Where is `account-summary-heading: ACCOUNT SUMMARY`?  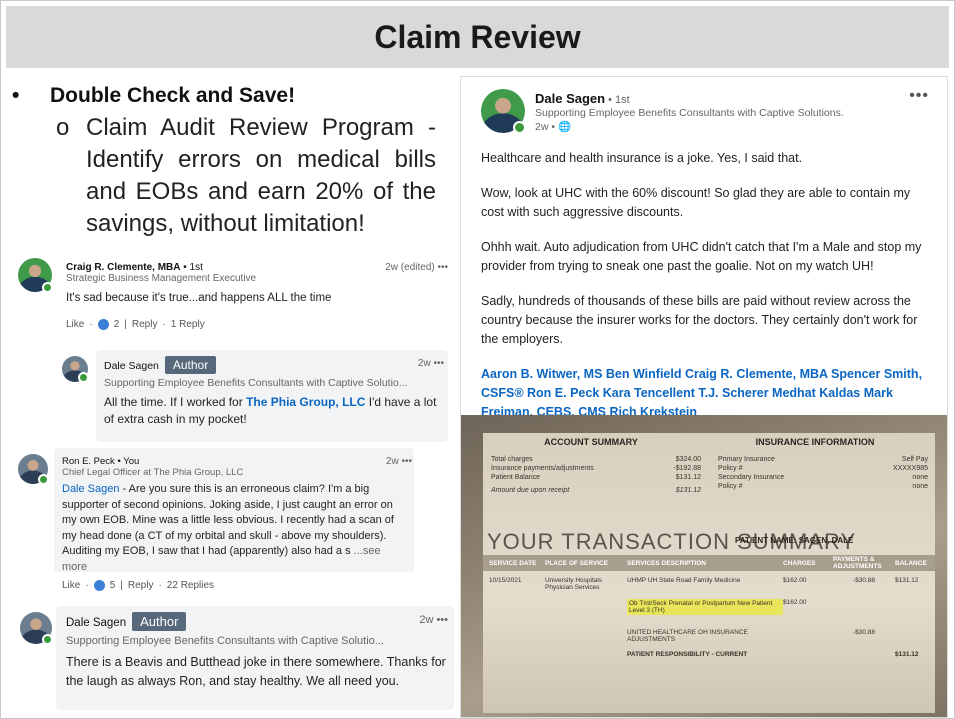
account-summary-heading: ACCOUNT SUMMARY is located at coordinates (591, 442).